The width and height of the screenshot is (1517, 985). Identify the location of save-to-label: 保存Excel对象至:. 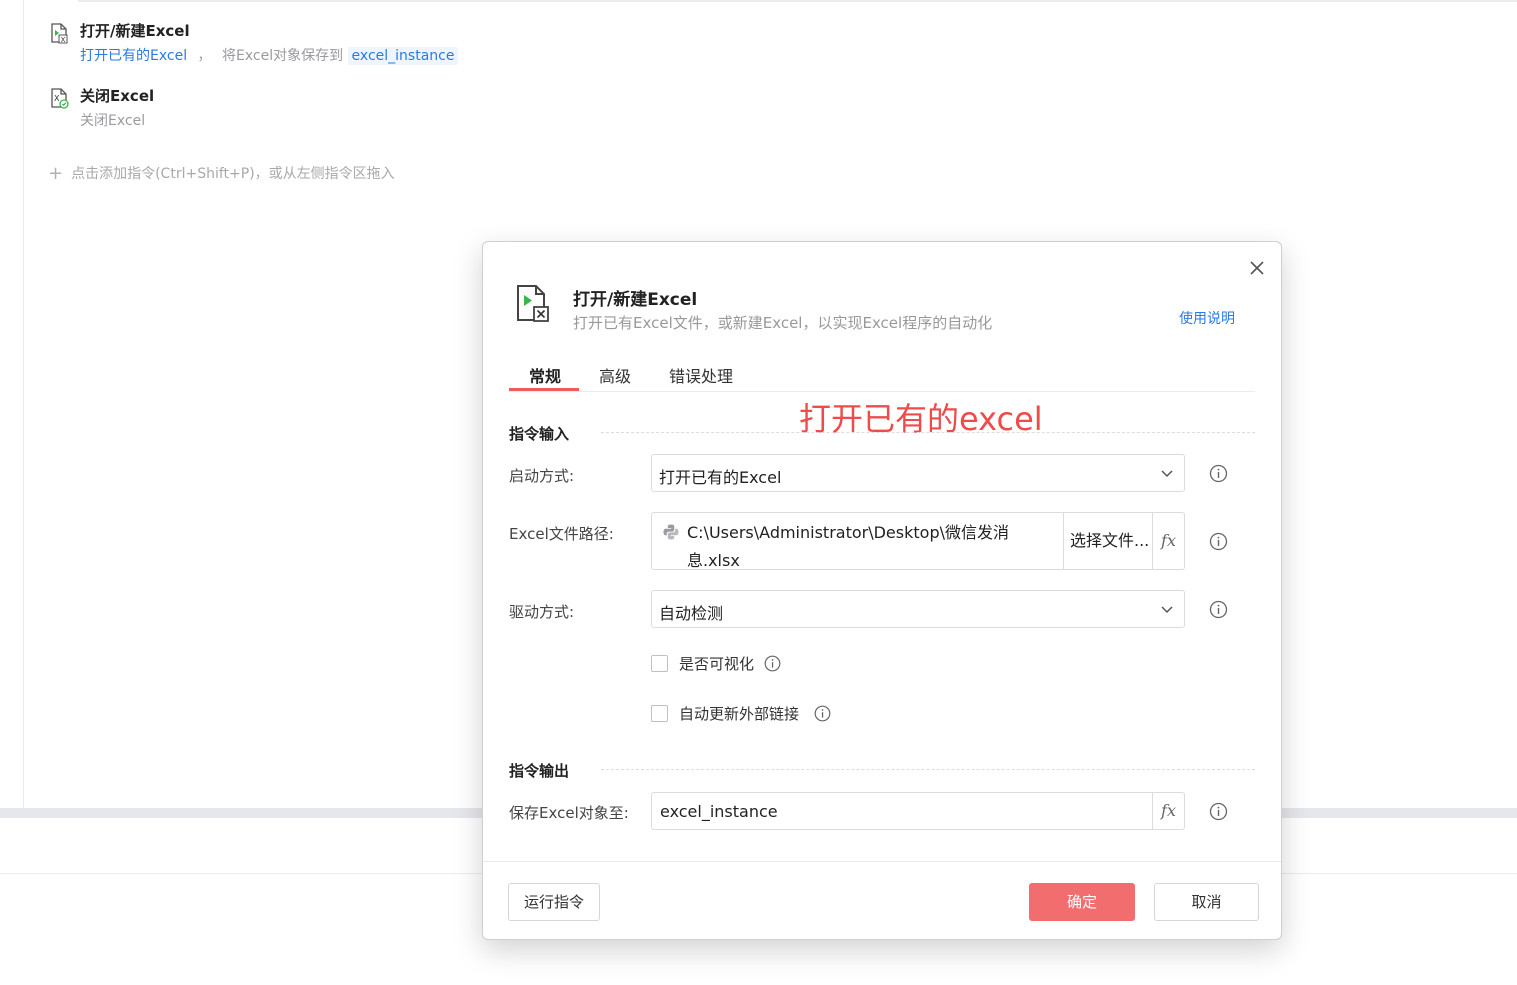
(569, 813).